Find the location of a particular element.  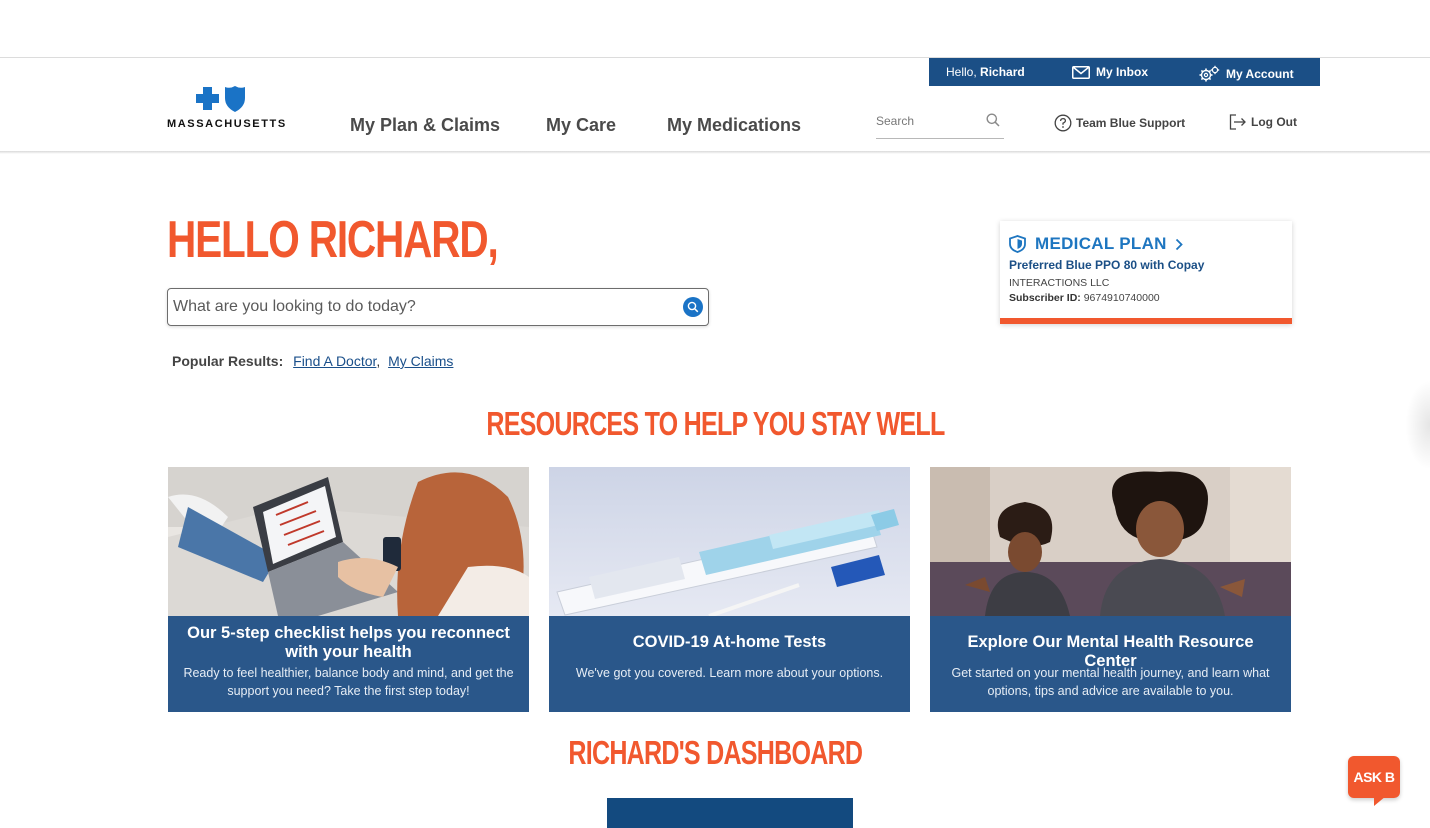

logo-wordmark: MASSACHUSETTS is located at coordinates (227, 124).